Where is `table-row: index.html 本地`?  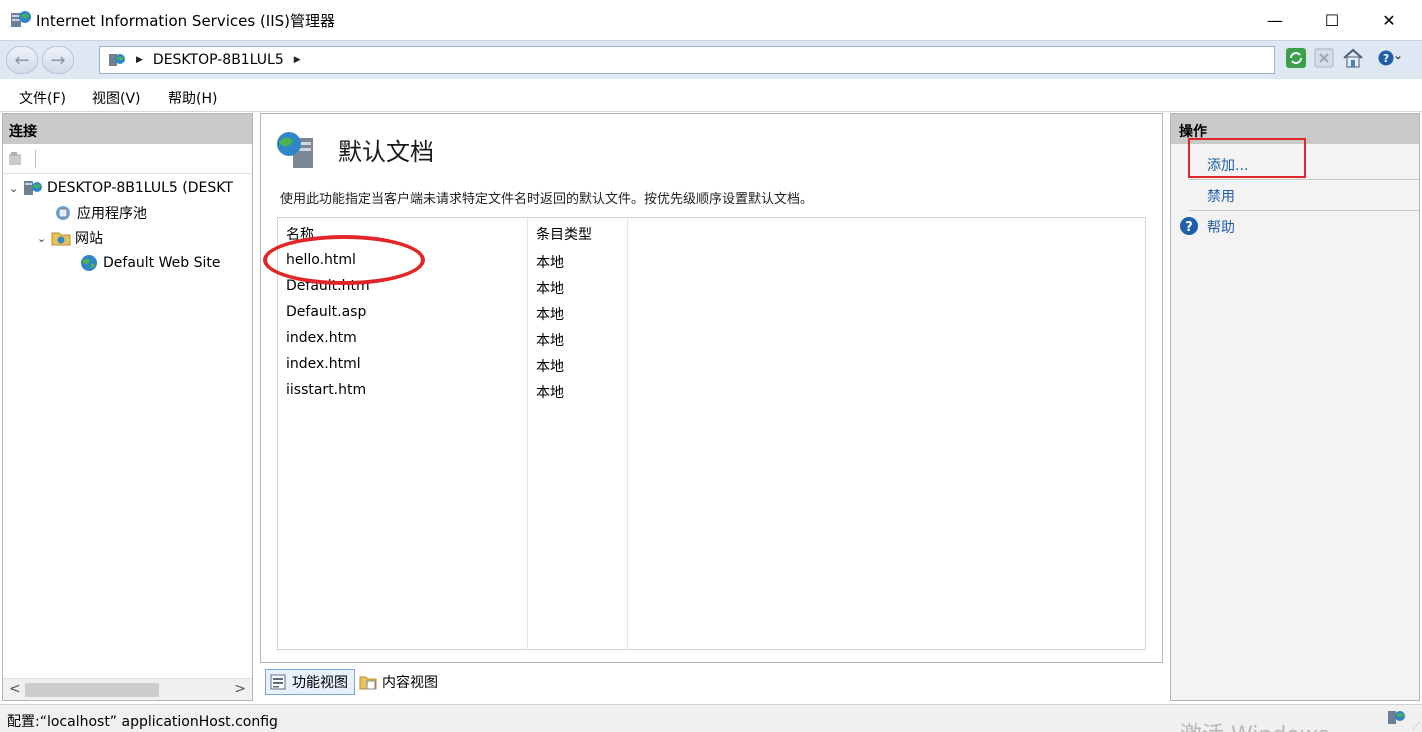
table-row: index.html 本地 is located at coordinates (711, 365).